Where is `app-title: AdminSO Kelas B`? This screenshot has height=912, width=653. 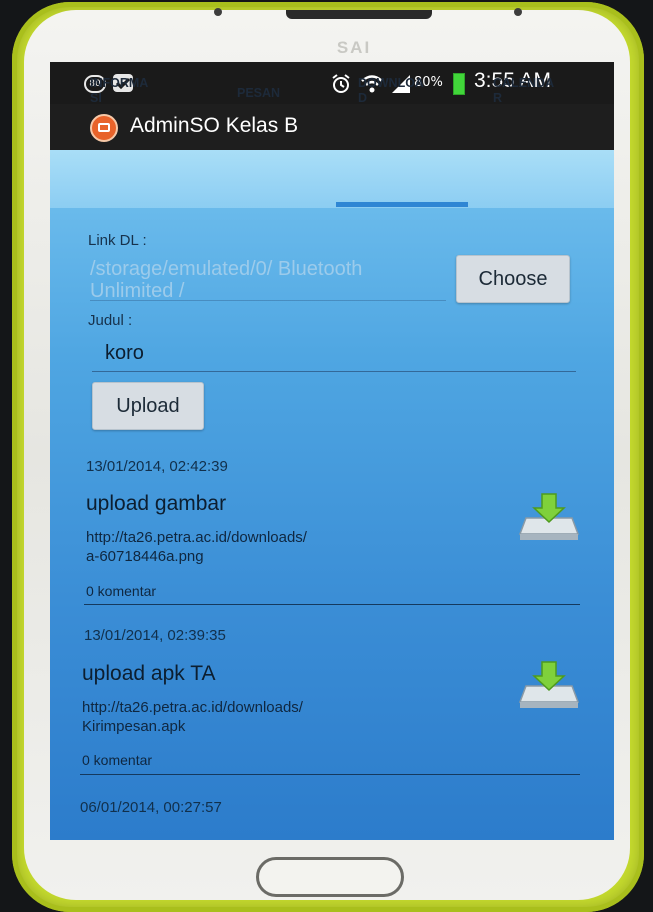 app-title: AdminSO Kelas B is located at coordinates (214, 125).